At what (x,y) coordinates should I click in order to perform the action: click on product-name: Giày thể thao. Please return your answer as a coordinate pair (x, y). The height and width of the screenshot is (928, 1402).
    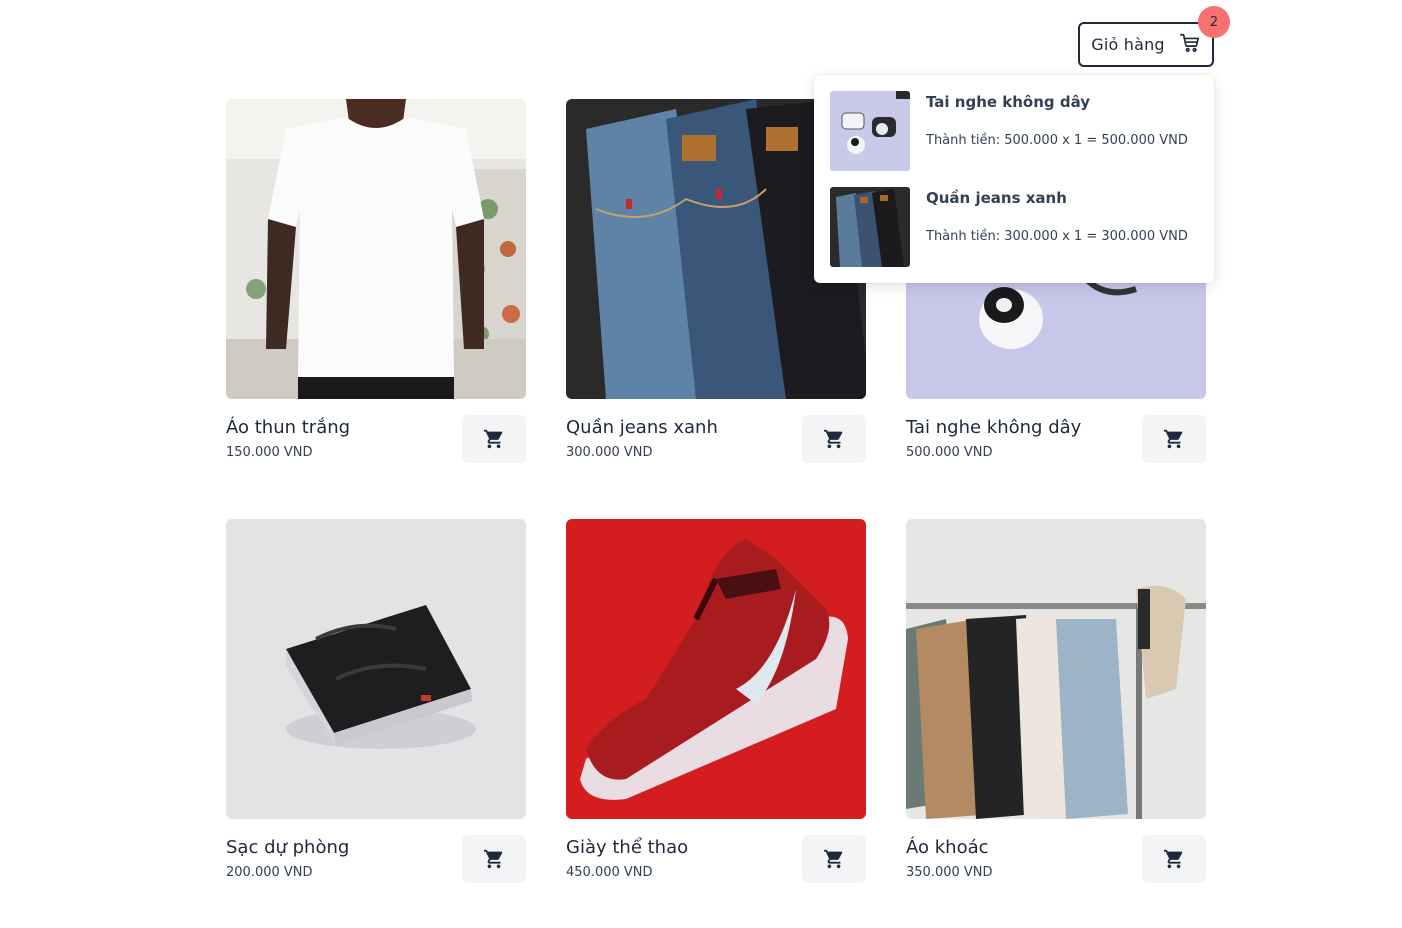
    Looking at the image, I should click on (627, 847).